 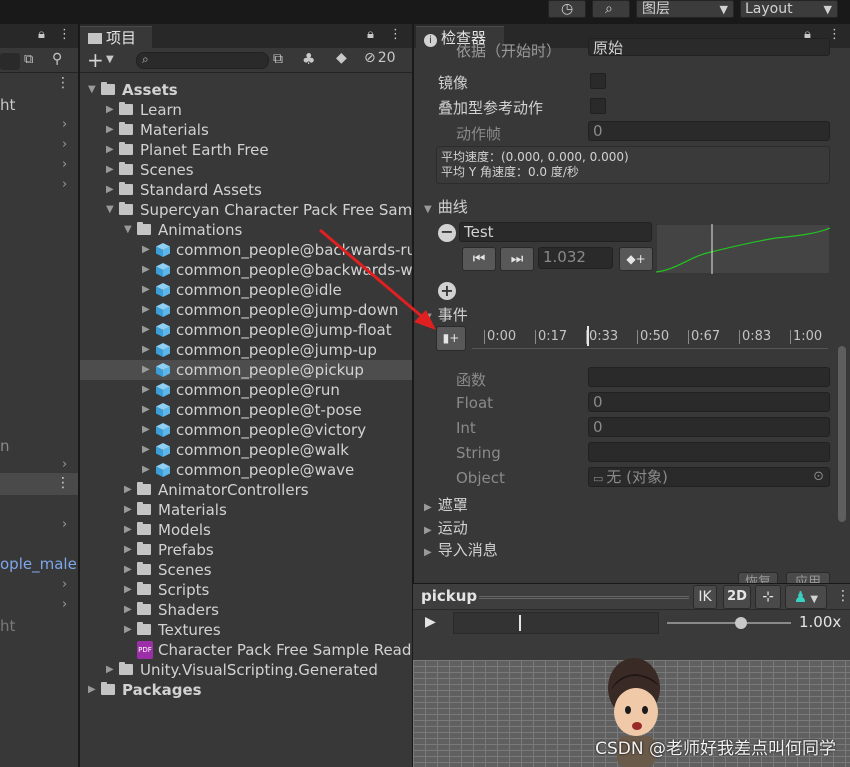 I want to click on play-icon: ▶, so click(x=430, y=622).